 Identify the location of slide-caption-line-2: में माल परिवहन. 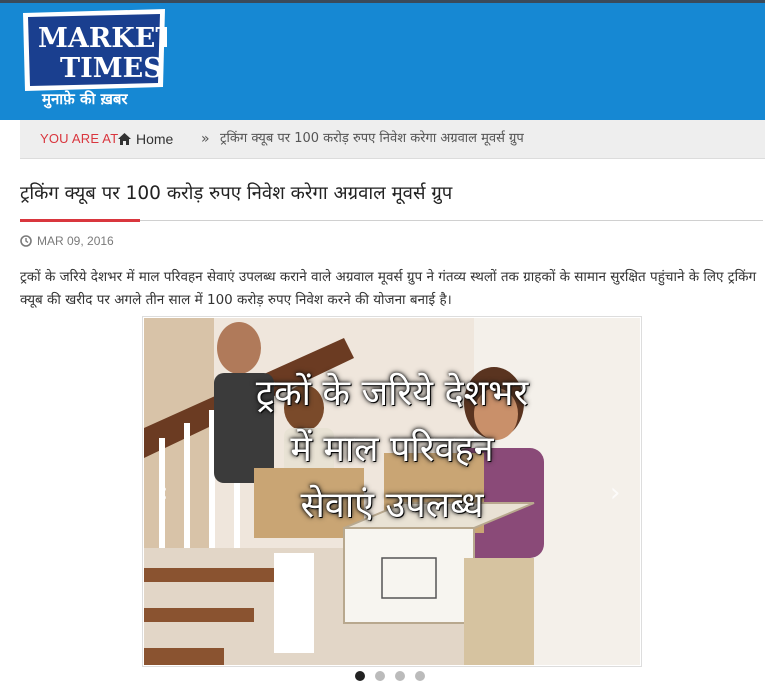
(392, 449).